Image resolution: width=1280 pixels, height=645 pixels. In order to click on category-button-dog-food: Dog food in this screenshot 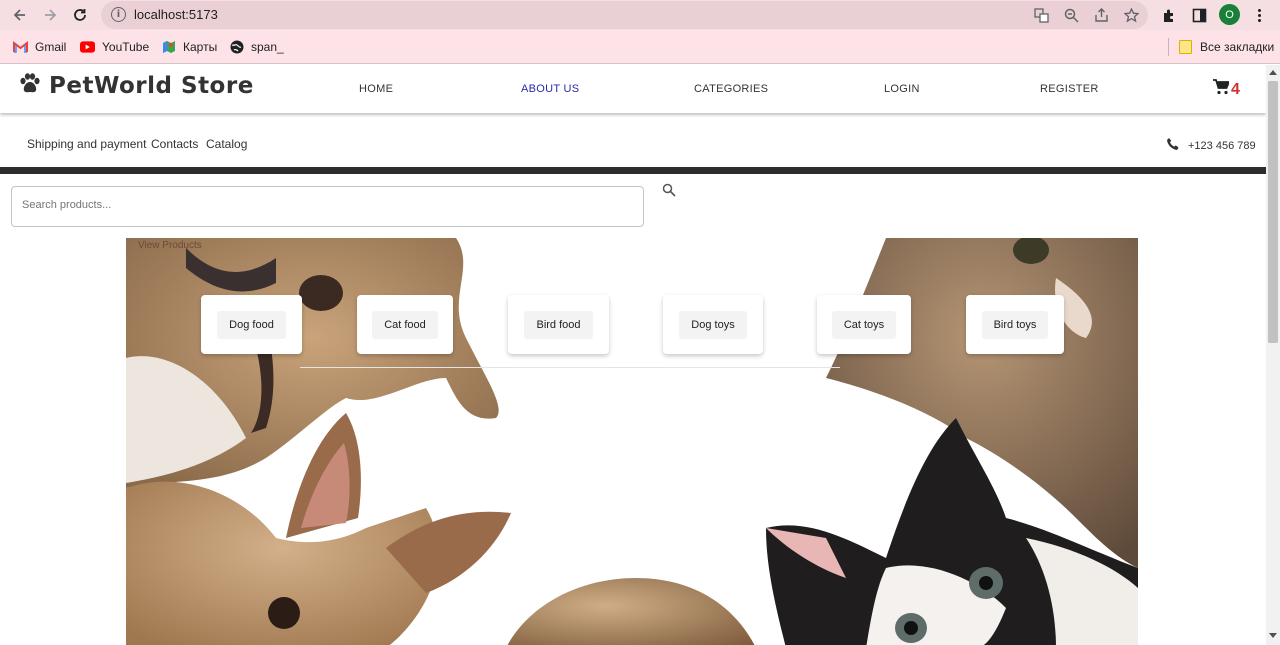, I will do `click(251, 324)`.